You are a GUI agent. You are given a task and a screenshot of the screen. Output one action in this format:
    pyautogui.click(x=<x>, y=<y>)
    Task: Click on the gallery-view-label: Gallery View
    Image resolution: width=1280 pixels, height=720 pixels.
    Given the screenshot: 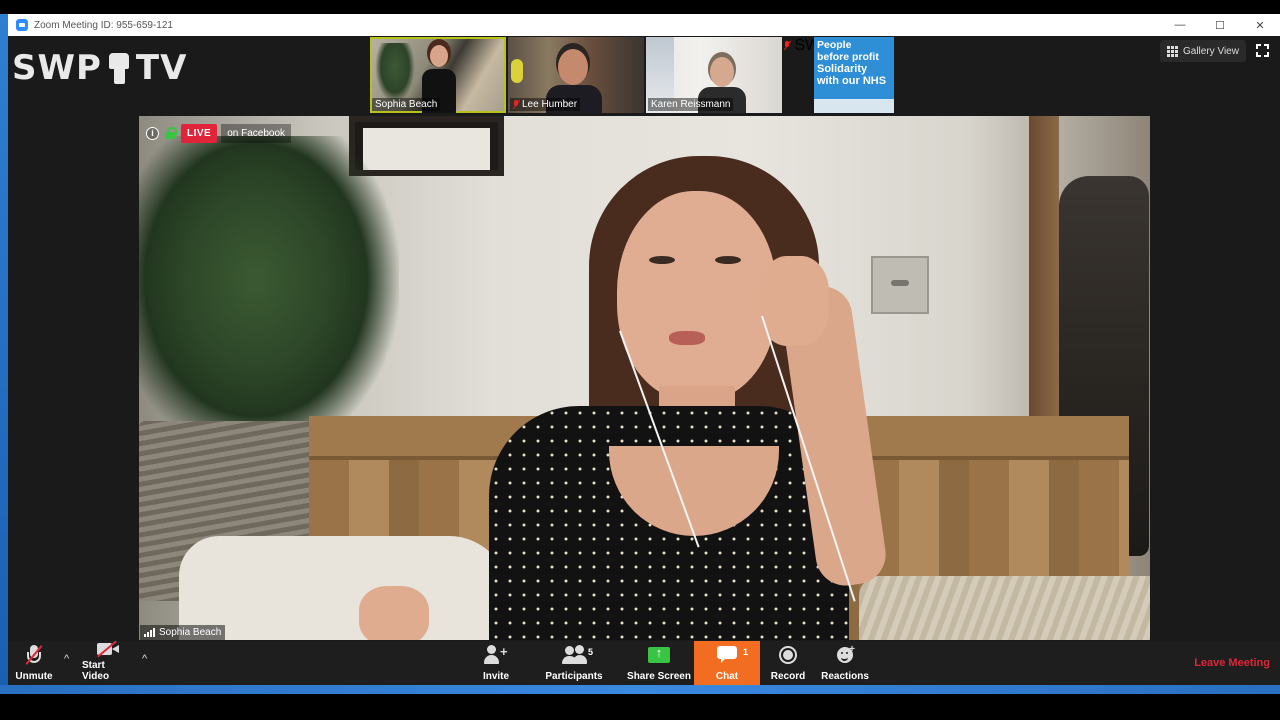 What is the action you would take?
    pyautogui.click(x=1211, y=51)
    